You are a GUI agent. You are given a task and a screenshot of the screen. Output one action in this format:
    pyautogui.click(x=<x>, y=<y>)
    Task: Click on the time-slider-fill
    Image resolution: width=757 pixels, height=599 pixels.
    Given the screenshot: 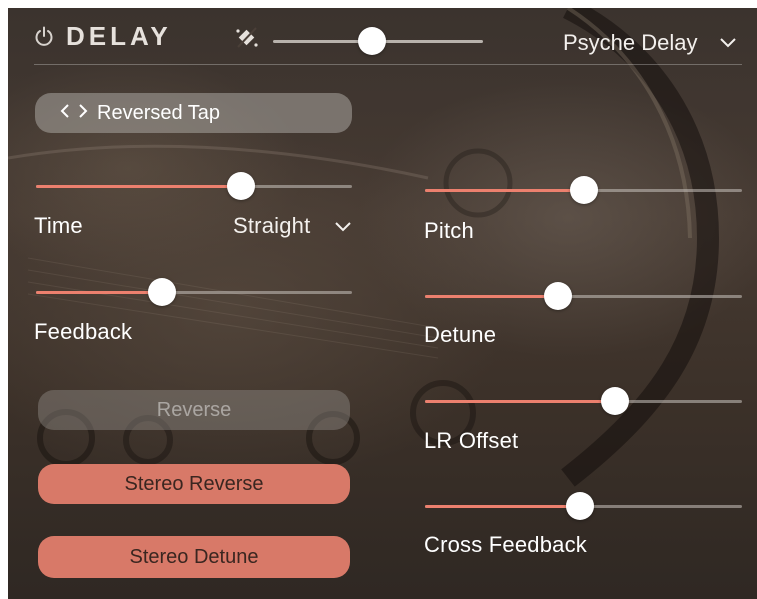 What is the action you would take?
    pyautogui.click(x=139, y=186)
    